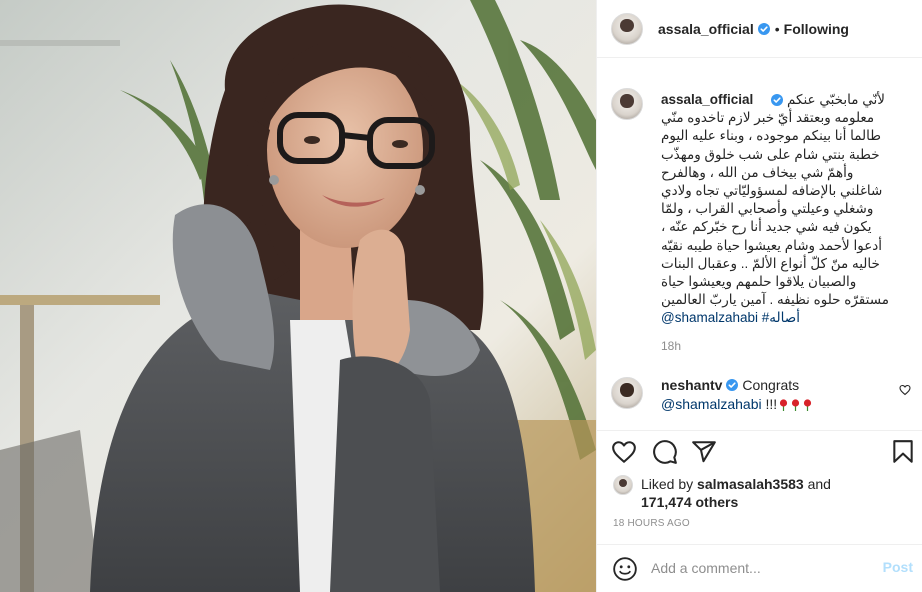 The image size is (922, 592). I want to click on caption-line: والصبيان يلاقوا حلمهم ويعيشوا حياة, so click(759, 282).